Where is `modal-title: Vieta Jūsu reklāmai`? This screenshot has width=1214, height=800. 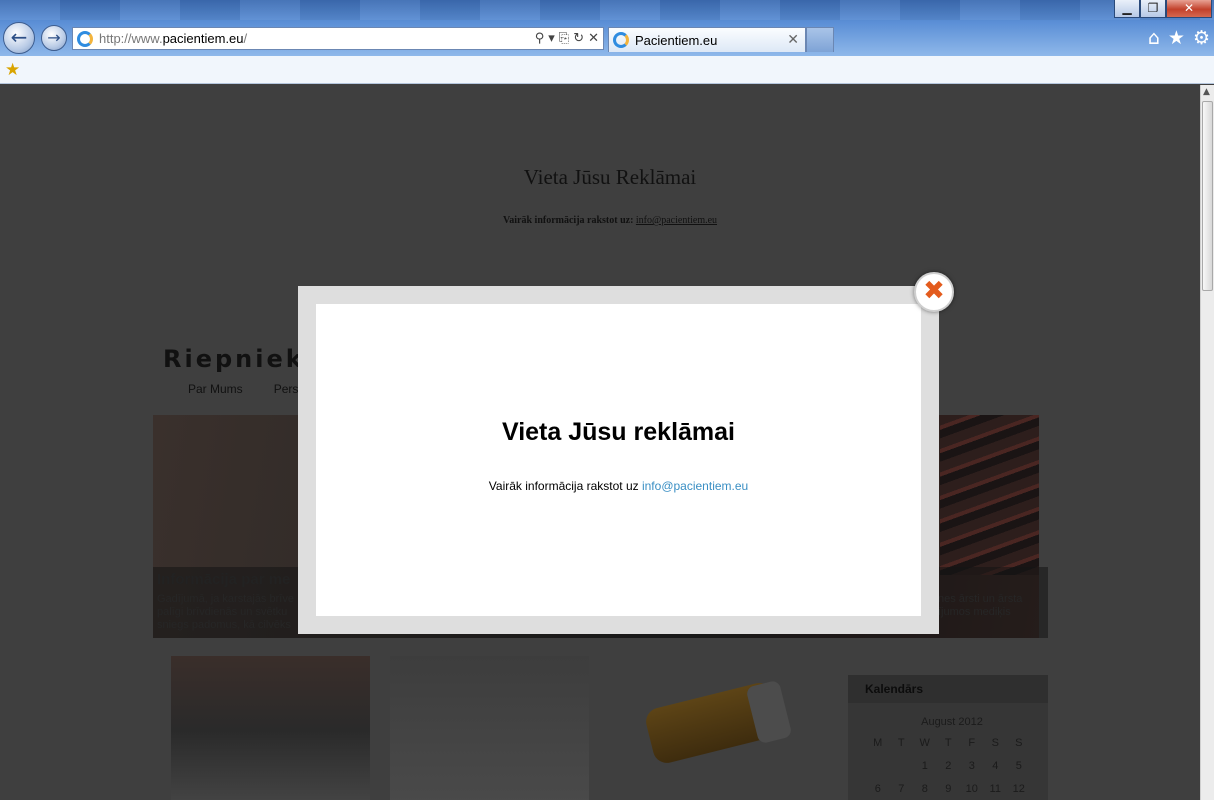 modal-title: Vieta Jūsu reklāmai is located at coordinates (618, 432).